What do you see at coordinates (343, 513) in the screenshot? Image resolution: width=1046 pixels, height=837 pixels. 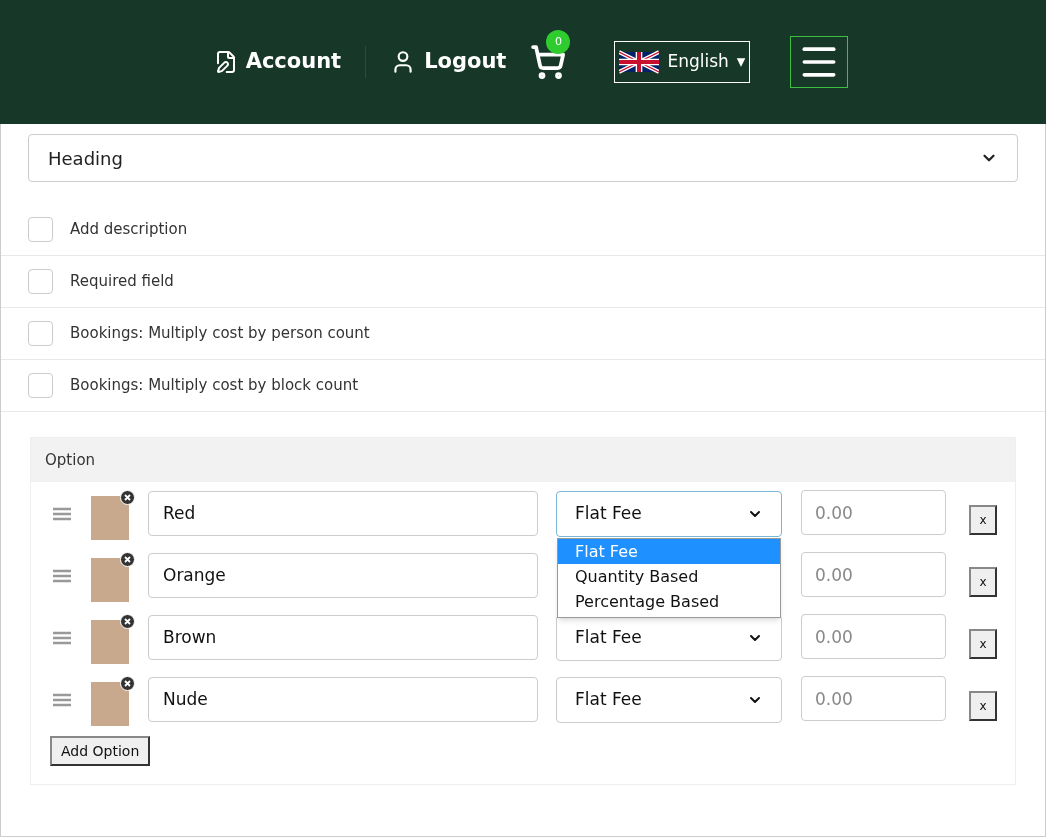 I see `option-name-field: Red` at bounding box center [343, 513].